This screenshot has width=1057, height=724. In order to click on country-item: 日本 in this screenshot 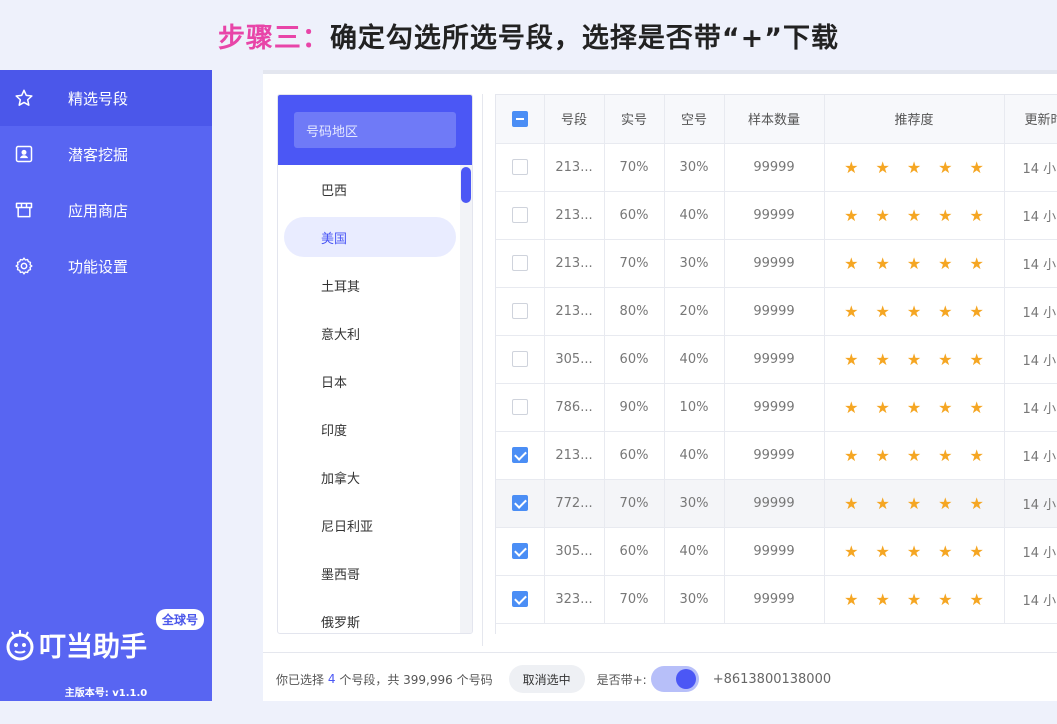, I will do `click(375, 381)`.